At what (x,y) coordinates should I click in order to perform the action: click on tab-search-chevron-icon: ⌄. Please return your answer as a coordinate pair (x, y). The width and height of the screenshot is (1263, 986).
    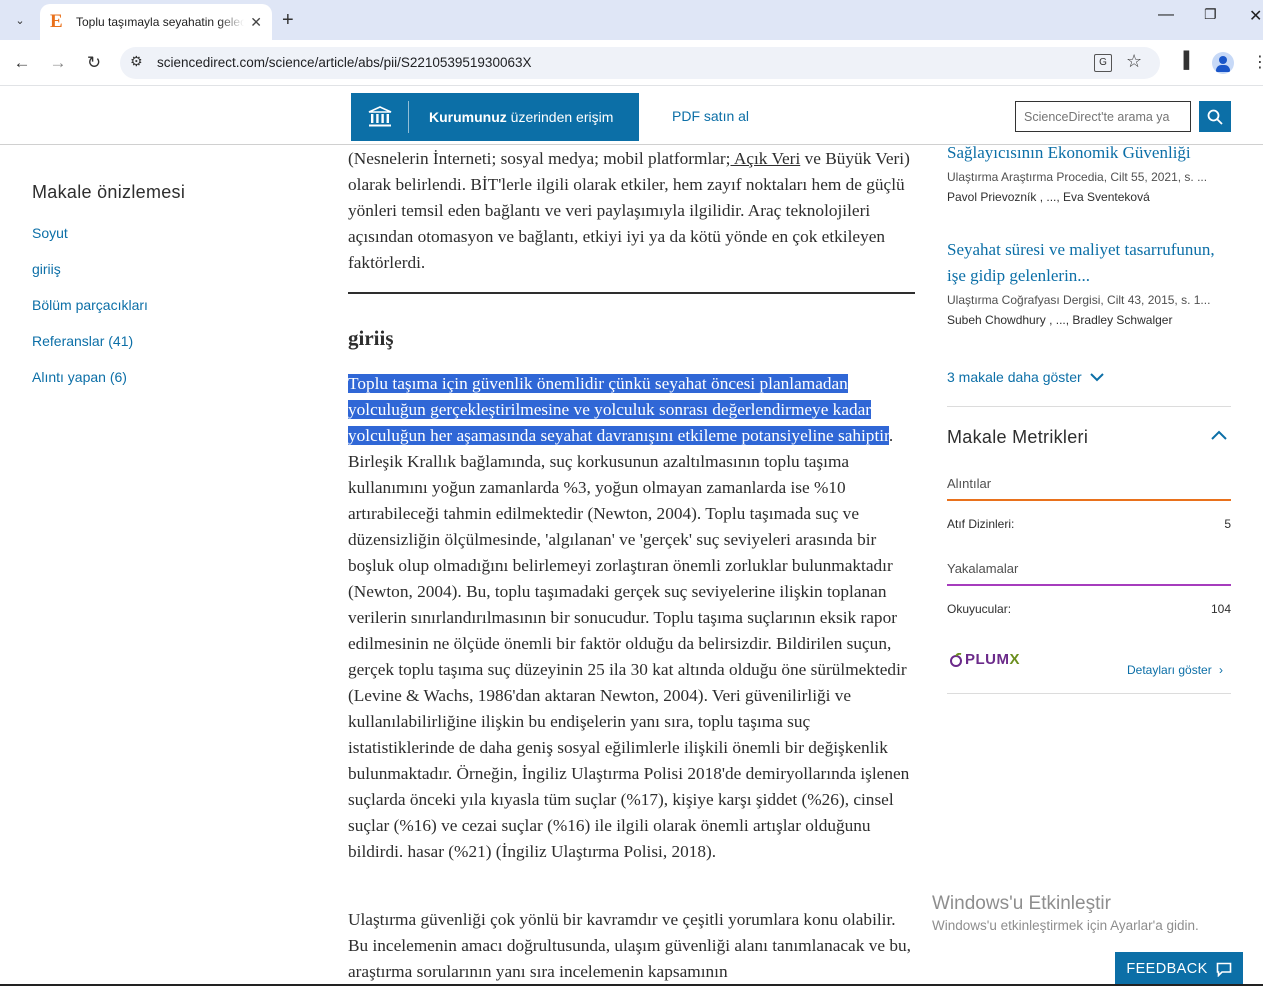
    Looking at the image, I should click on (20, 20).